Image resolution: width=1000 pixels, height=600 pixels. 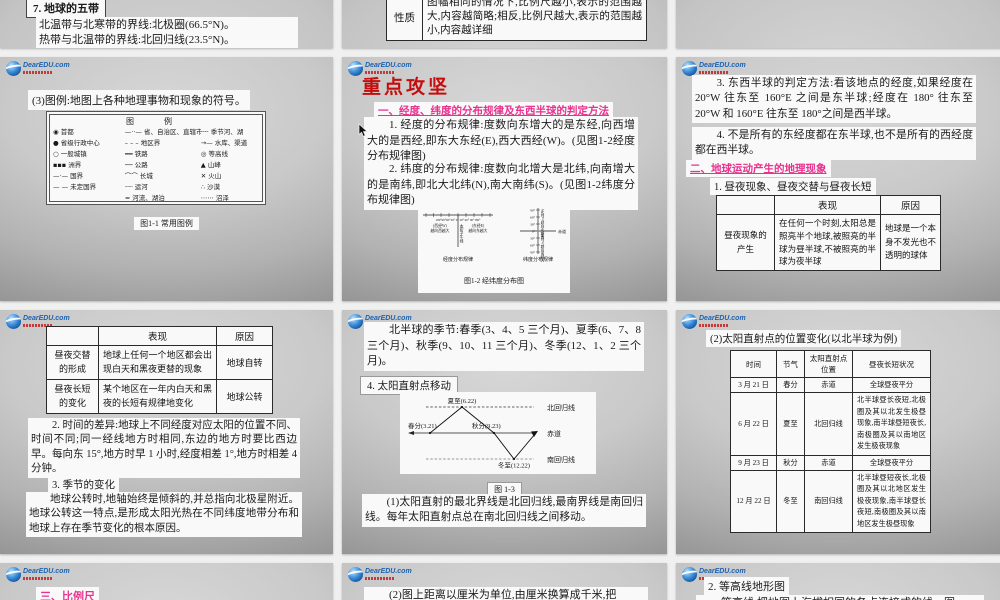 I want to click on slide-title: 7. 地球的五带, so click(x=66, y=9).